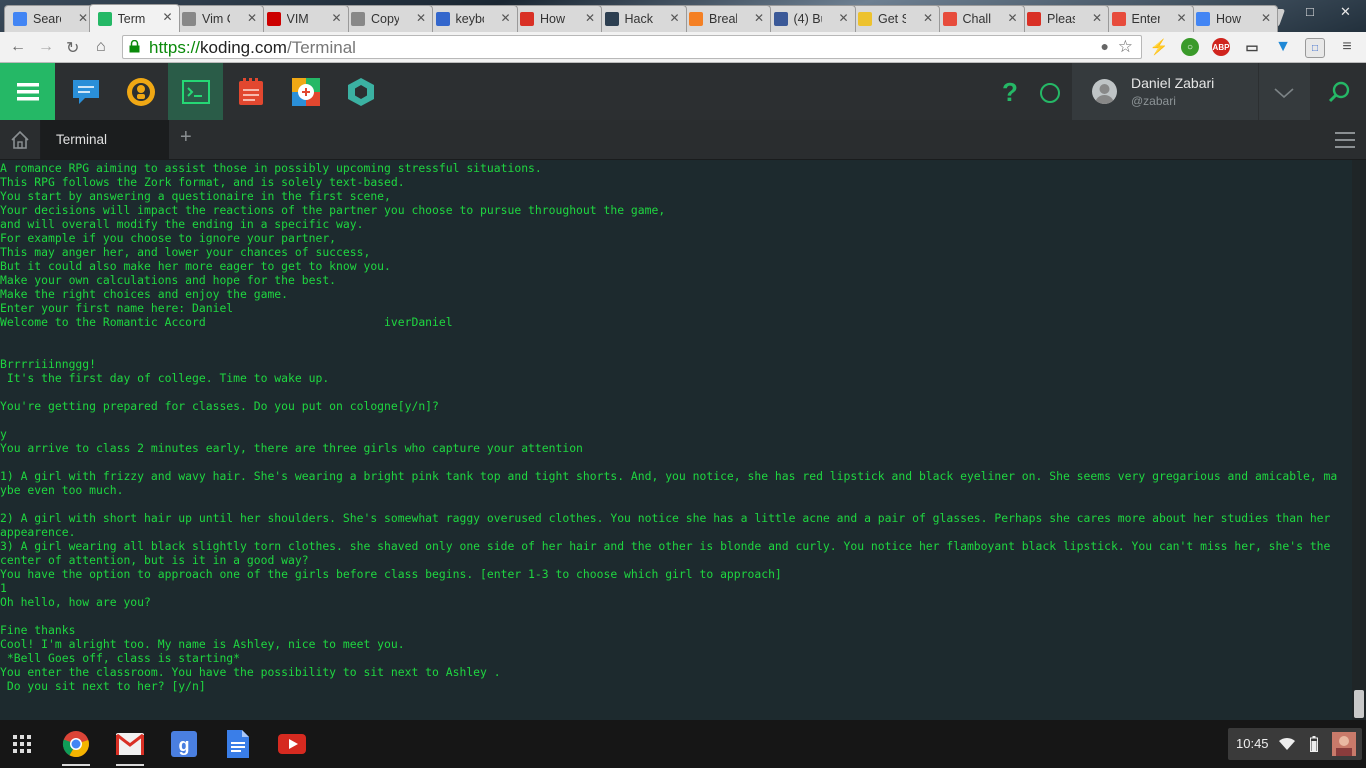  What do you see at coordinates (189, 19) in the screenshot?
I see `page-icon` at bounding box center [189, 19].